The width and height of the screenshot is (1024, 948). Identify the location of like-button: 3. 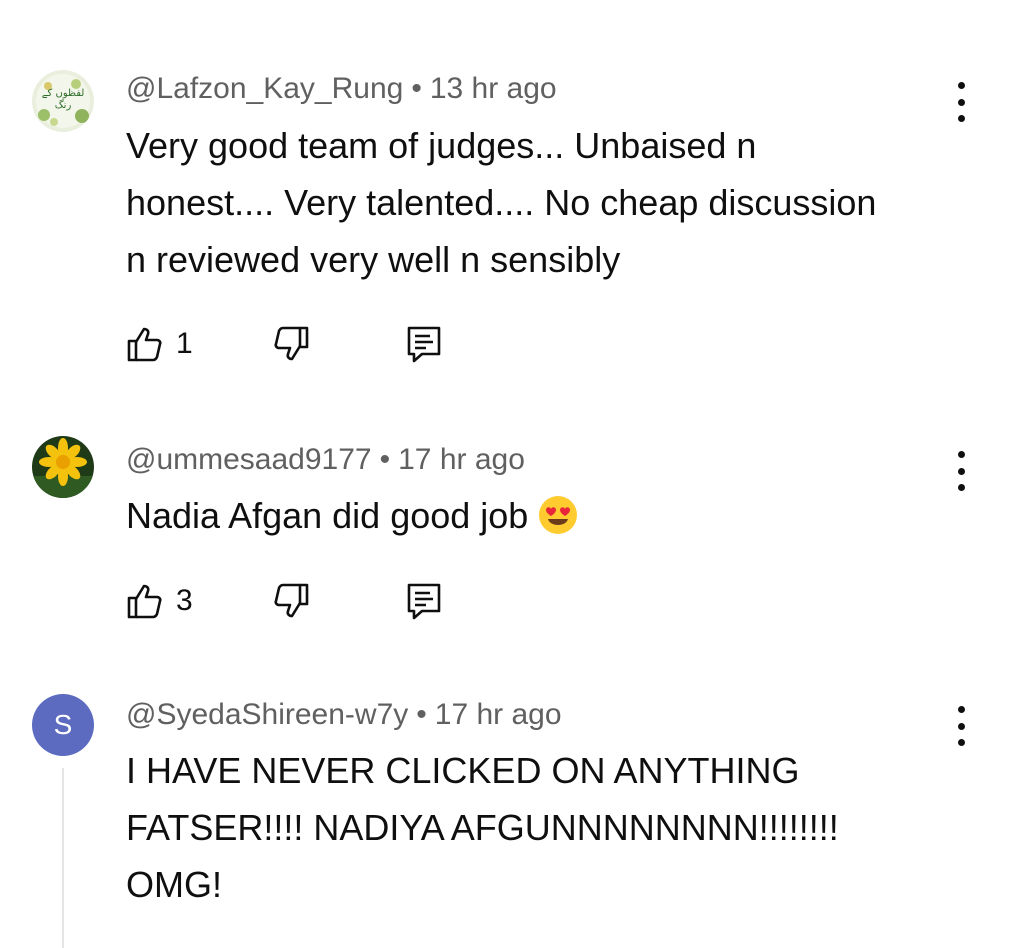
(159, 601).